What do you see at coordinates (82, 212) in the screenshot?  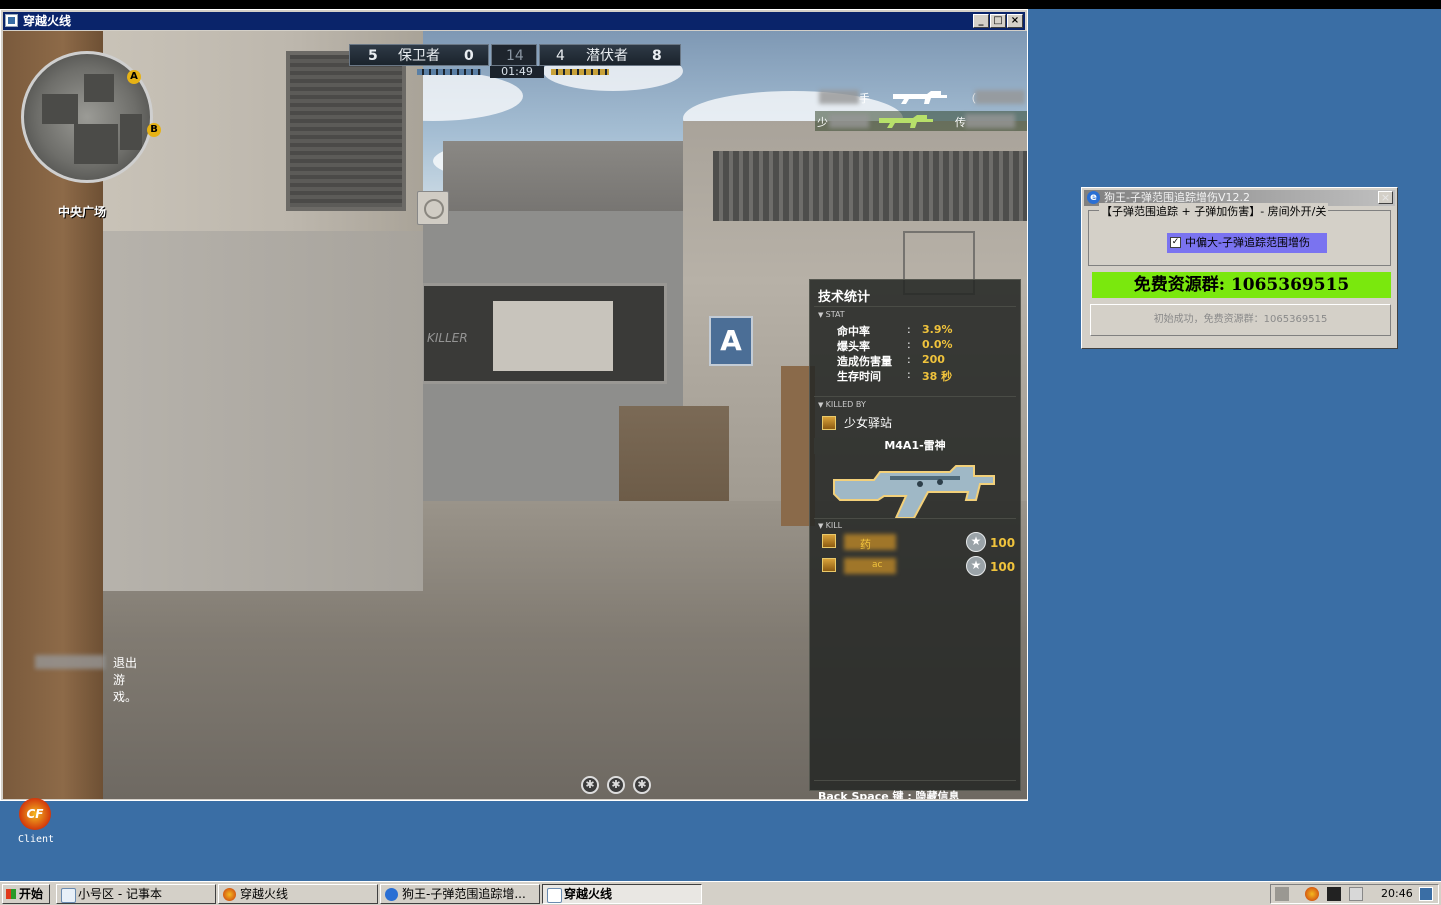 I see `map-location-label: 中央广场` at bounding box center [82, 212].